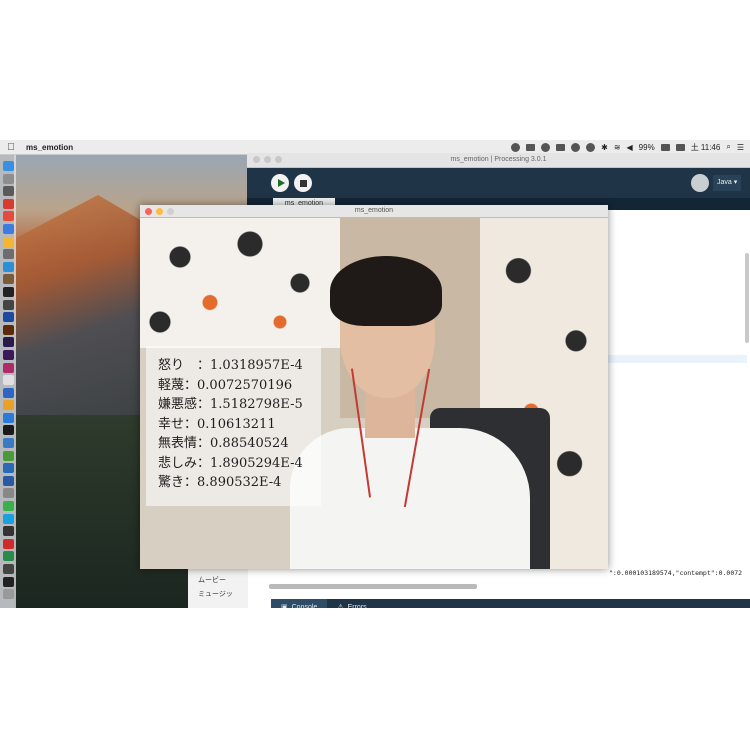 The height and width of the screenshot is (750, 750). I want to click on volume-icon: ◀, so click(630, 147).